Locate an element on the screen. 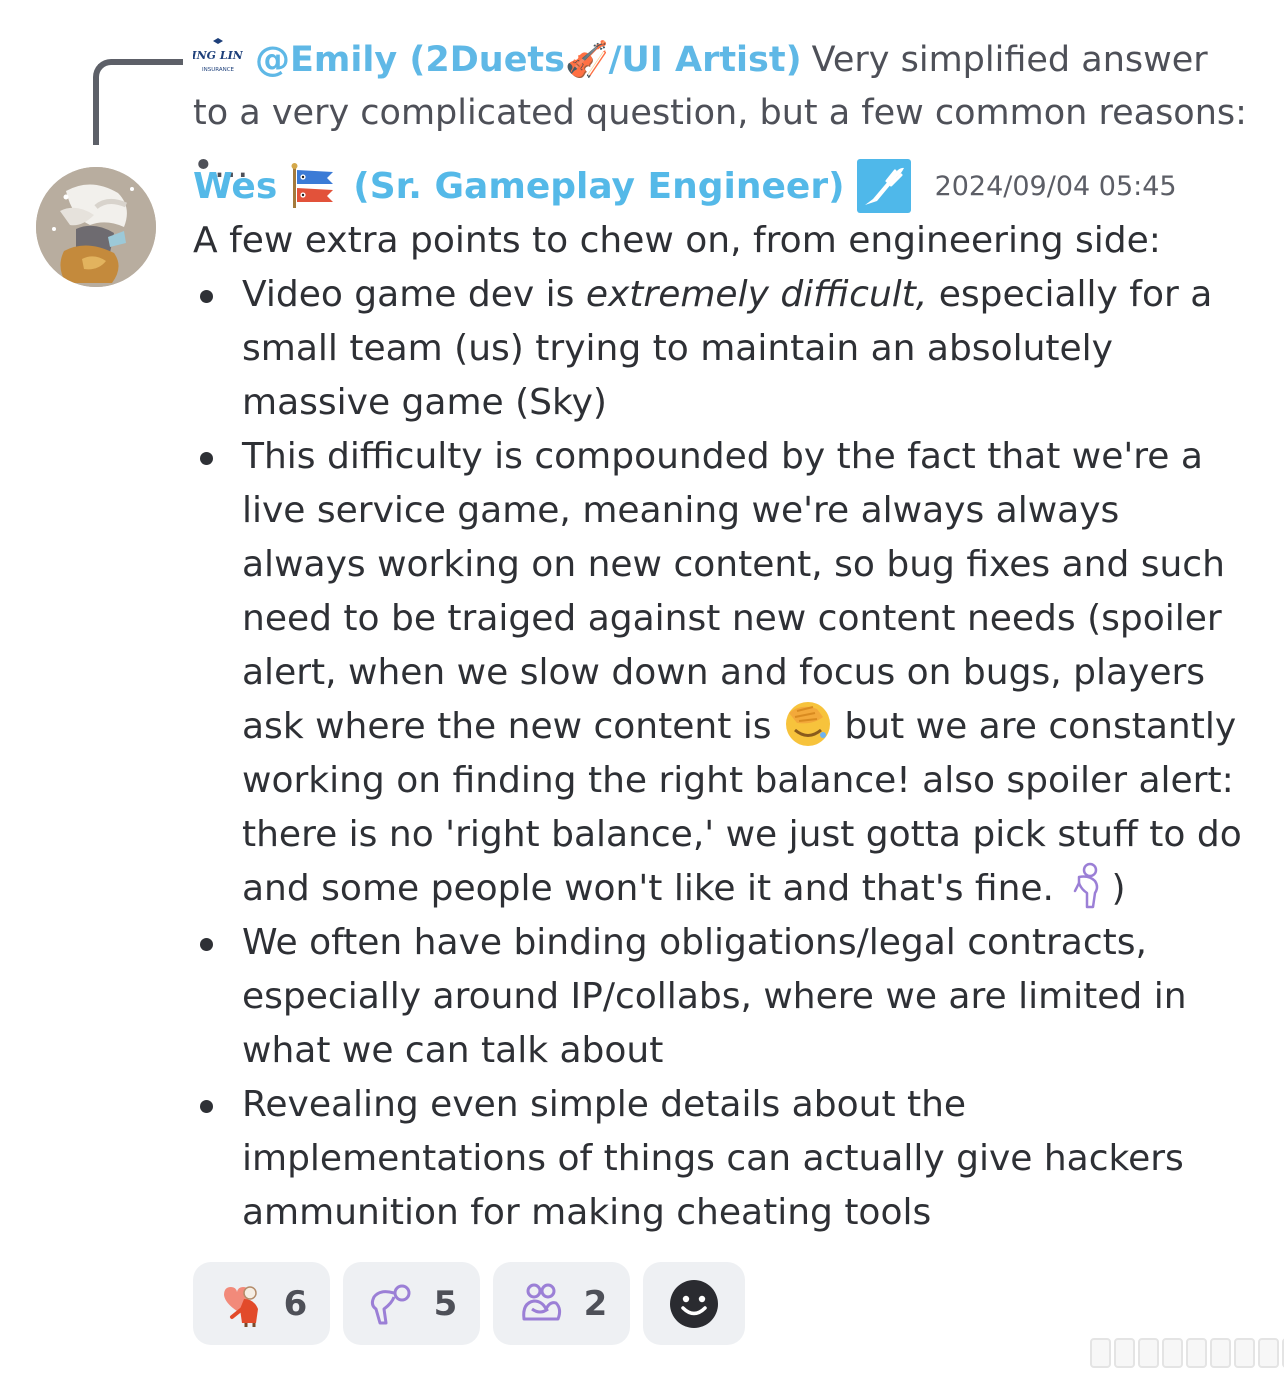 The width and height of the screenshot is (1284, 1379). svg-text: LING LING is located at coordinates (218, 55).